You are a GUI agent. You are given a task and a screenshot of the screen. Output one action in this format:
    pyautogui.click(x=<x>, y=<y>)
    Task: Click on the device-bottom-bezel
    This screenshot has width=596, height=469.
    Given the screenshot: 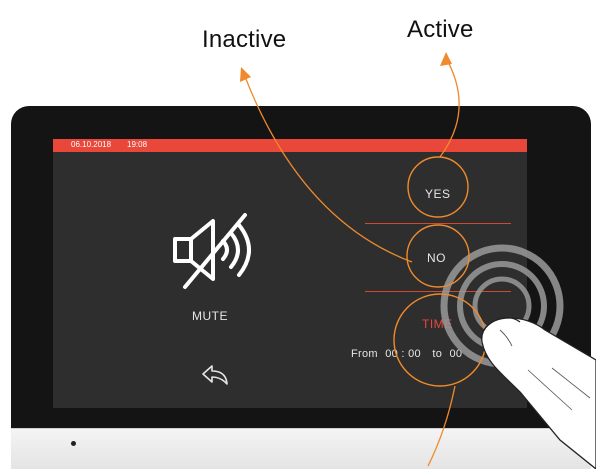 What is the action you would take?
    pyautogui.click(x=301, y=448)
    